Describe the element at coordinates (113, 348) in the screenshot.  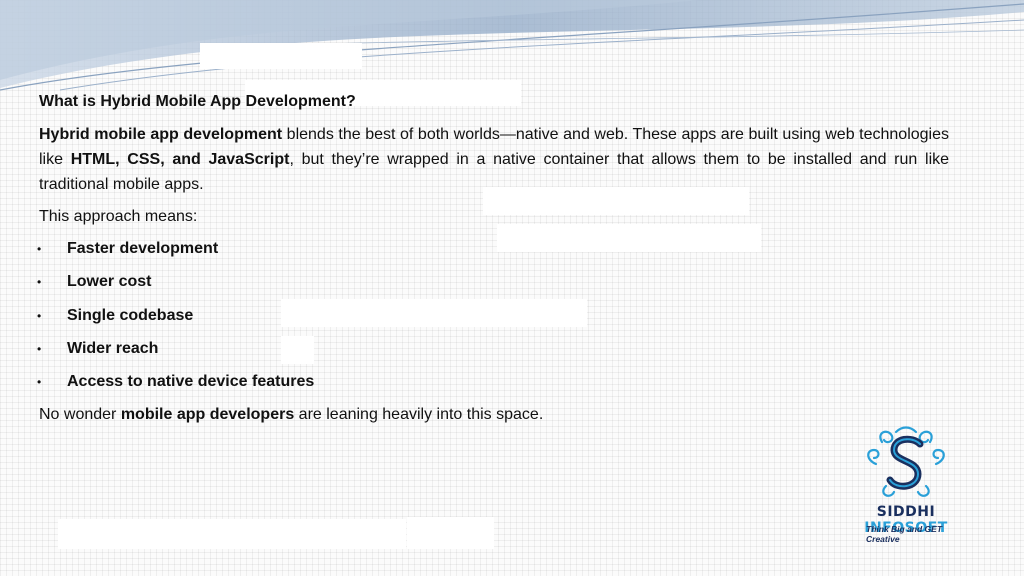
I see `list-item-label: Wider reach` at that location.